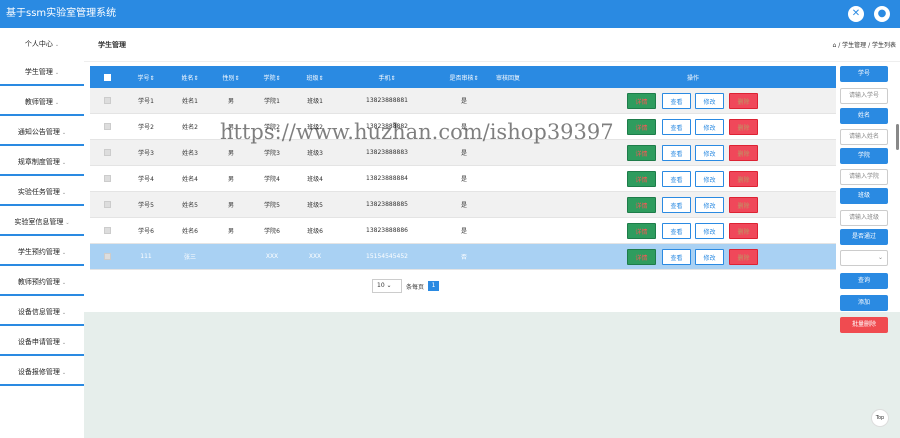 Image resolution: width=900 pixels, height=438 pixels. I want to click on table-row: 学号3 姓名3 男学院3 班级3 13823888883 是详情 查看 修改 删除, so click(463, 153).